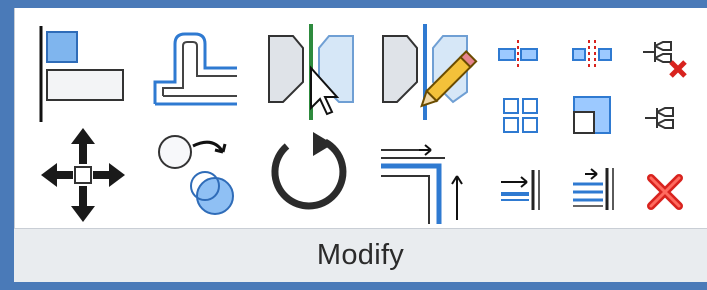 The width and height of the screenshot is (707, 290). I want to click on ribbon-bottom-border, so click(353, 286).